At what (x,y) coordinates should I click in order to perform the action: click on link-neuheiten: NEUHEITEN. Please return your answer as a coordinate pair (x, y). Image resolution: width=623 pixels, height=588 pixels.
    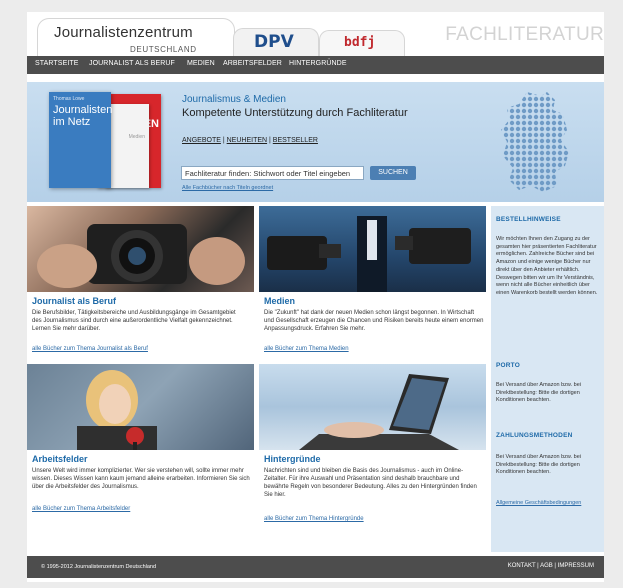
    Looking at the image, I should click on (247, 140).